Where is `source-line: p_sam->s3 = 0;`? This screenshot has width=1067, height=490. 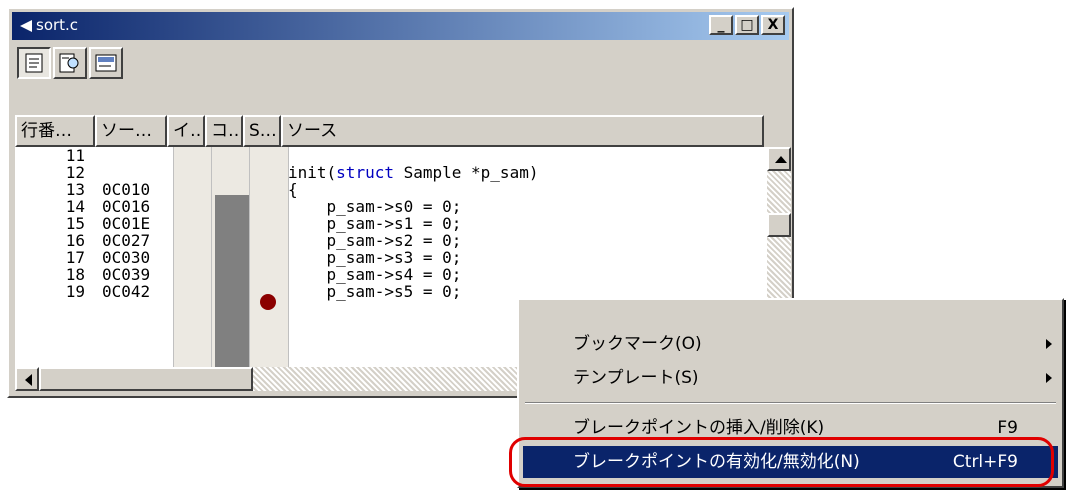 source-line: p_sam->s3 = 0; is located at coordinates (375, 257).